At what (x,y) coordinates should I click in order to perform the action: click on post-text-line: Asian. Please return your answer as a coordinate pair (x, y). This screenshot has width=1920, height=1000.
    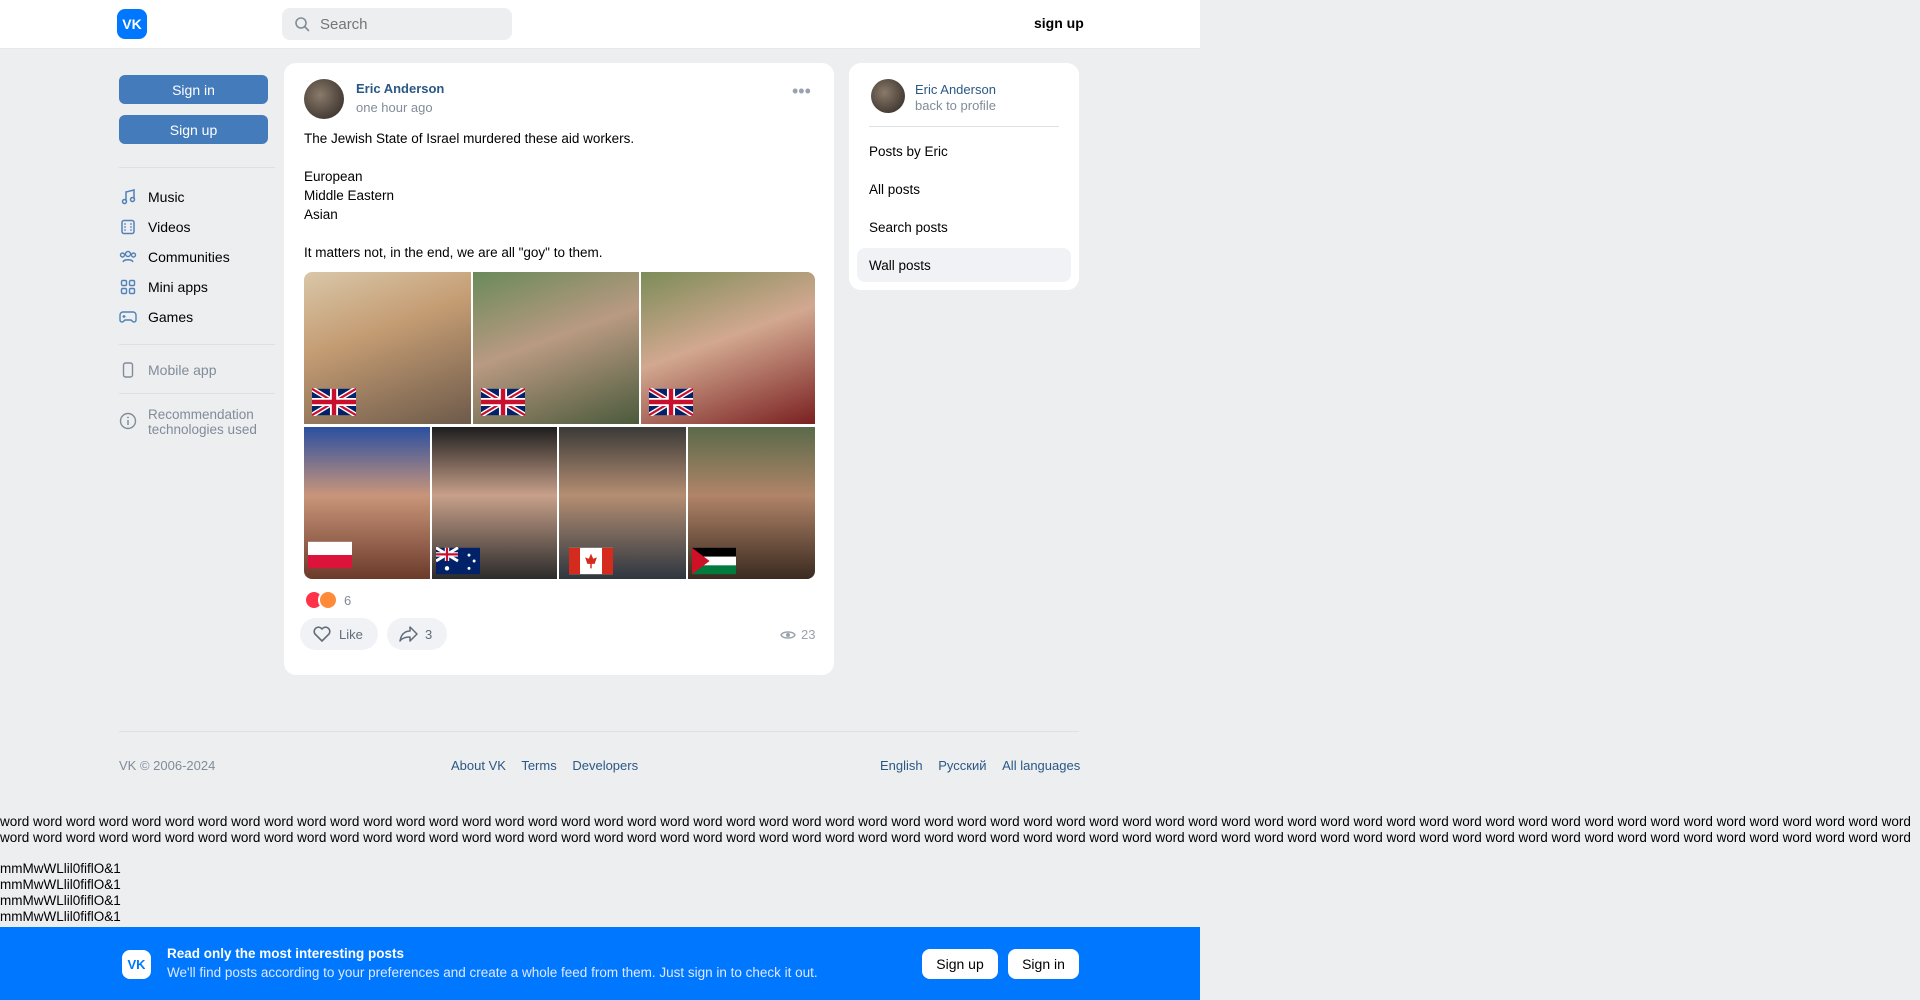
    Looking at the image, I should click on (321, 214).